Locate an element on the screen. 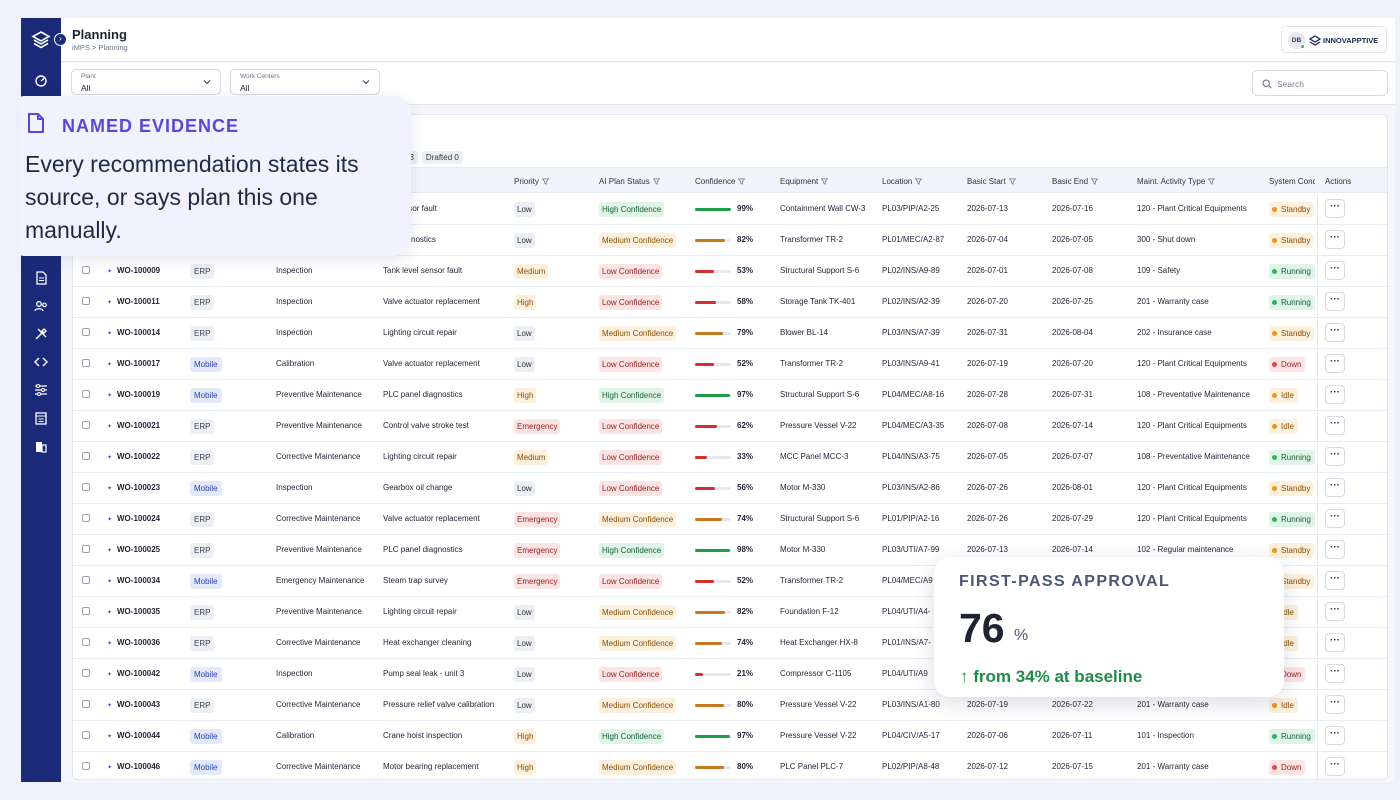  col-maint-activity-type: Maint. Activity Type is located at coordinates (1176, 181).